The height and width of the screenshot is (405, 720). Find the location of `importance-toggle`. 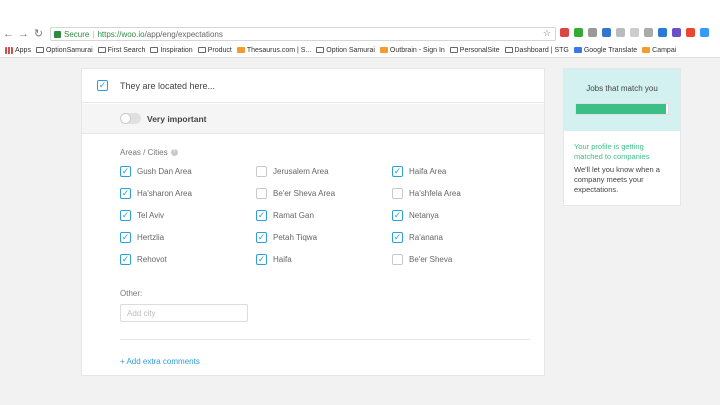

importance-toggle is located at coordinates (130, 118).